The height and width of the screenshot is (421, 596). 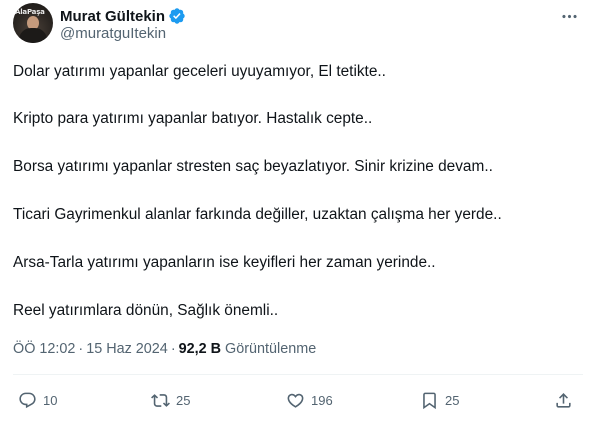 I want to click on like-button: 196, so click(x=309, y=400).